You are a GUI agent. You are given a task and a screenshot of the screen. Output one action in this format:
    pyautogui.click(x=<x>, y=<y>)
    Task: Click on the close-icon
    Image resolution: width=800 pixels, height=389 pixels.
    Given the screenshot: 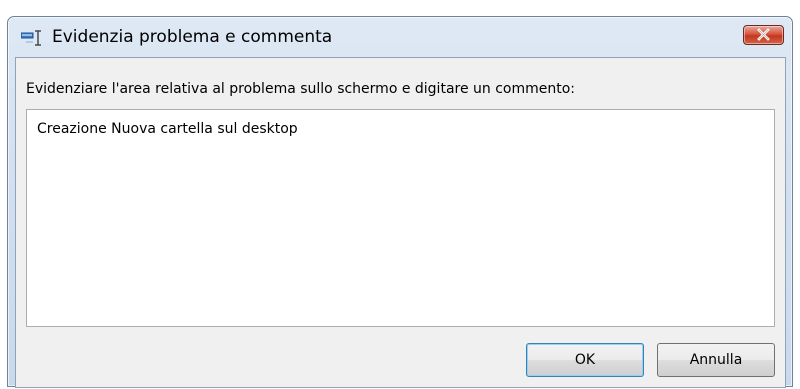 What is the action you would take?
    pyautogui.click(x=763, y=35)
    